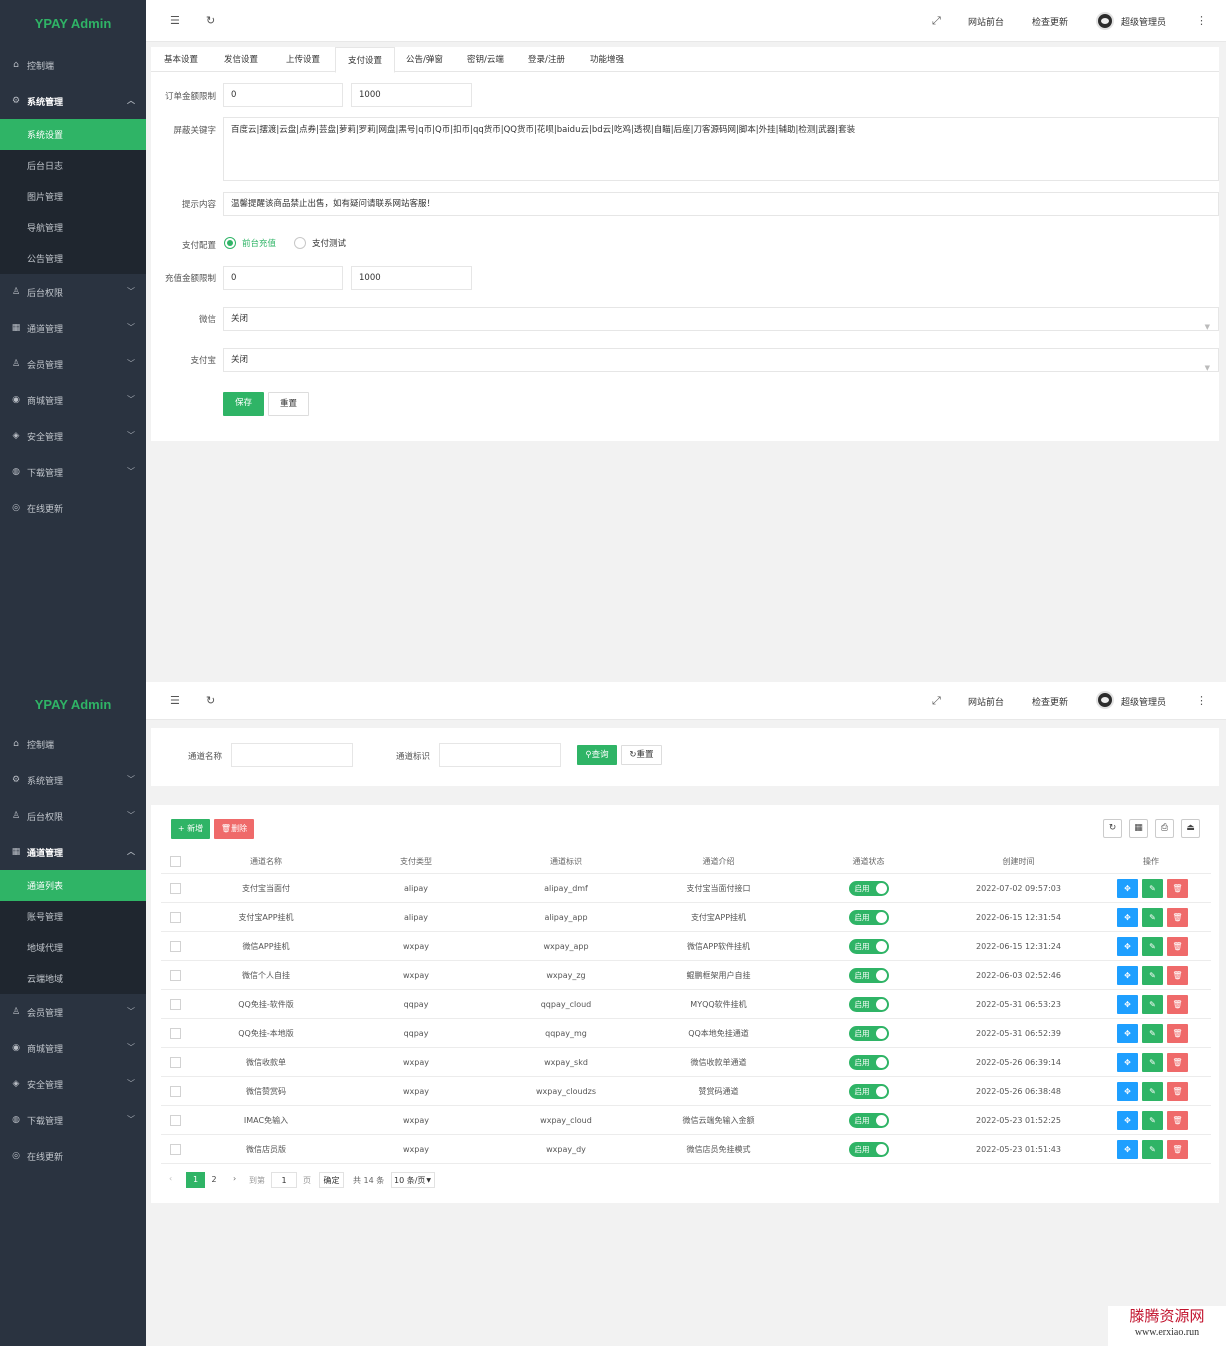 The image size is (1226, 1346). What do you see at coordinates (234, 829) in the screenshot?
I see `delete-button: 🗑删除` at bounding box center [234, 829].